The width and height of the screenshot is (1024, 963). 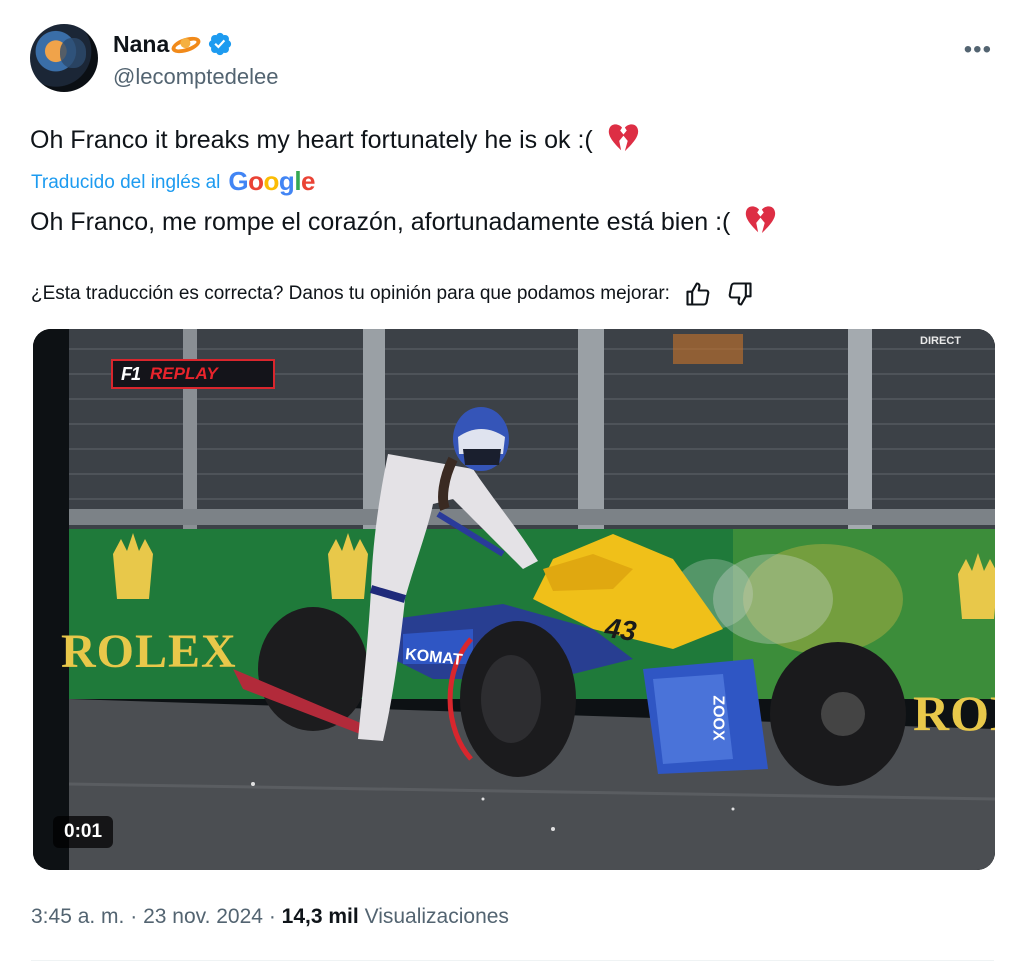 What do you see at coordinates (940, 341) in the screenshot?
I see `direct-label: DIRECT` at bounding box center [940, 341].